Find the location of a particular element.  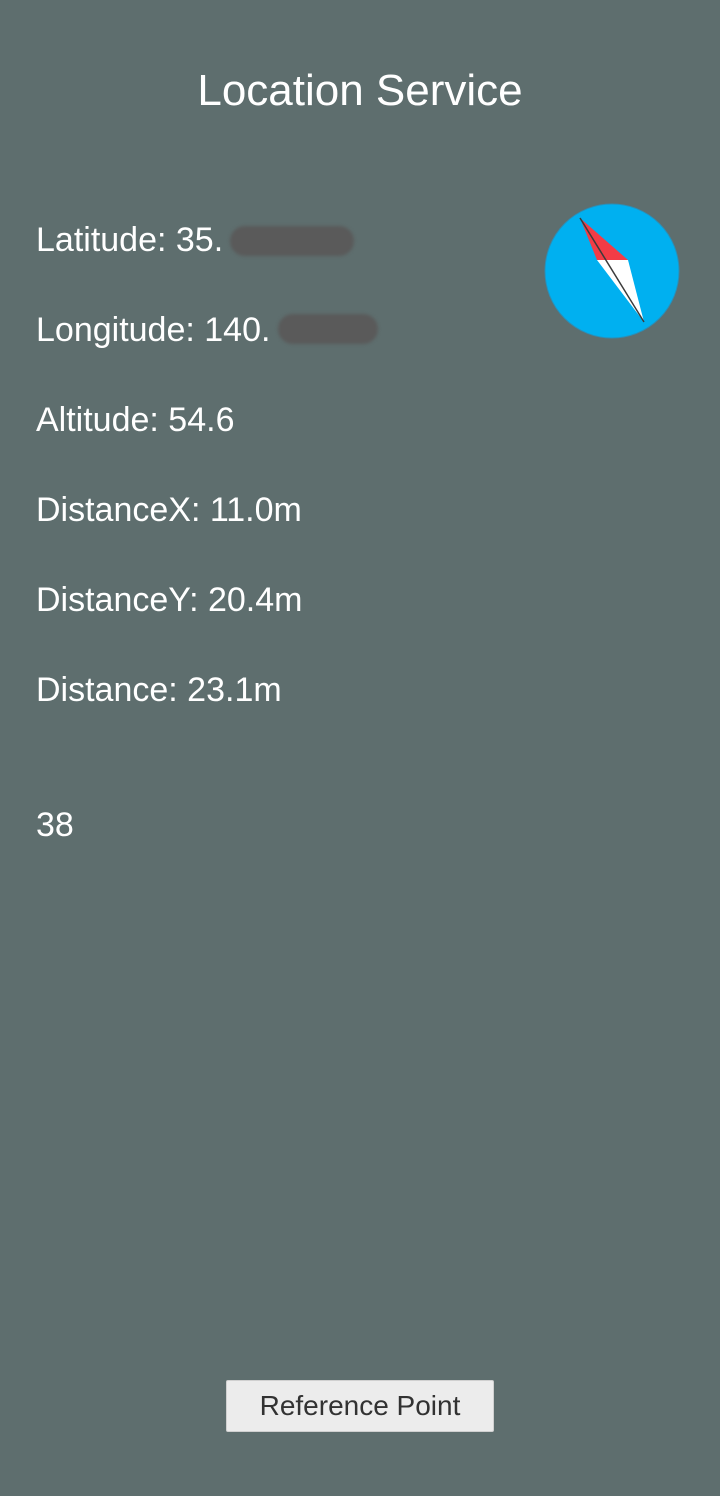

altitude-text: Altitude: 54.6 is located at coordinates (135, 420).